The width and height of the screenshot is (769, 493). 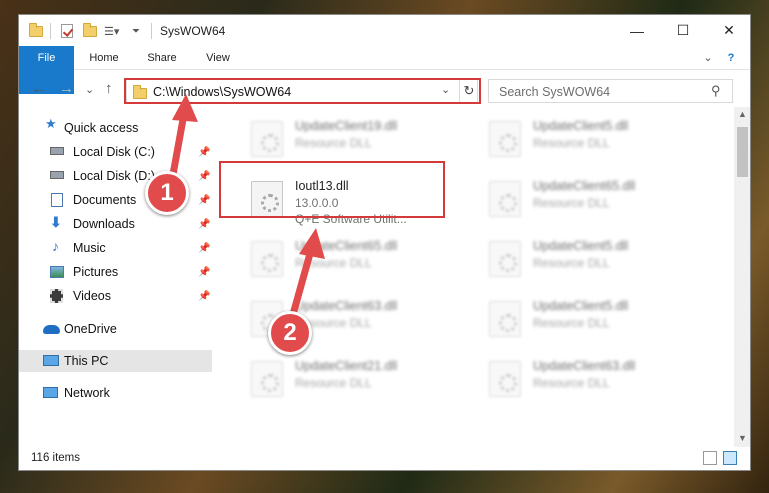 What do you see at coordinates (312, 243) in the screenshot?
I see `arrow-2-head` at bounding box center [312, 243].